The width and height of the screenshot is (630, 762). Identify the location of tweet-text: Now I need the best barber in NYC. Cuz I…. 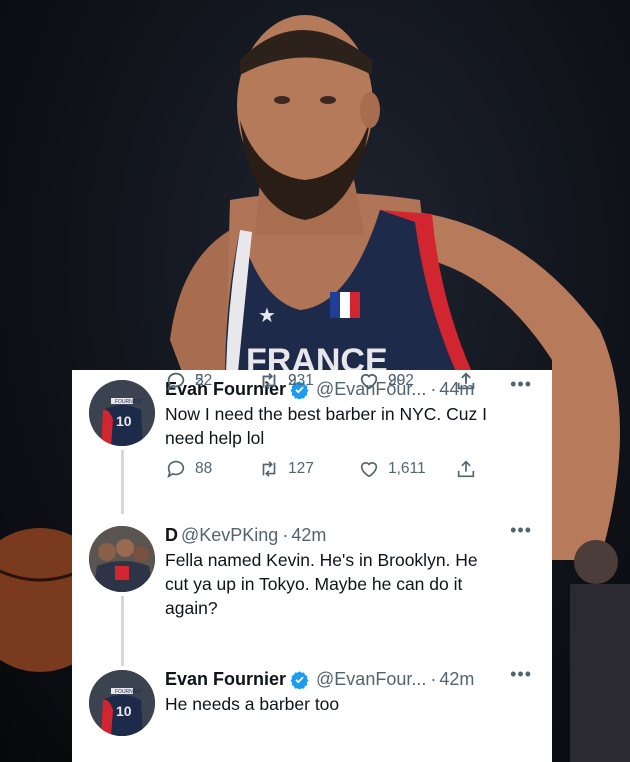
(326, 426).